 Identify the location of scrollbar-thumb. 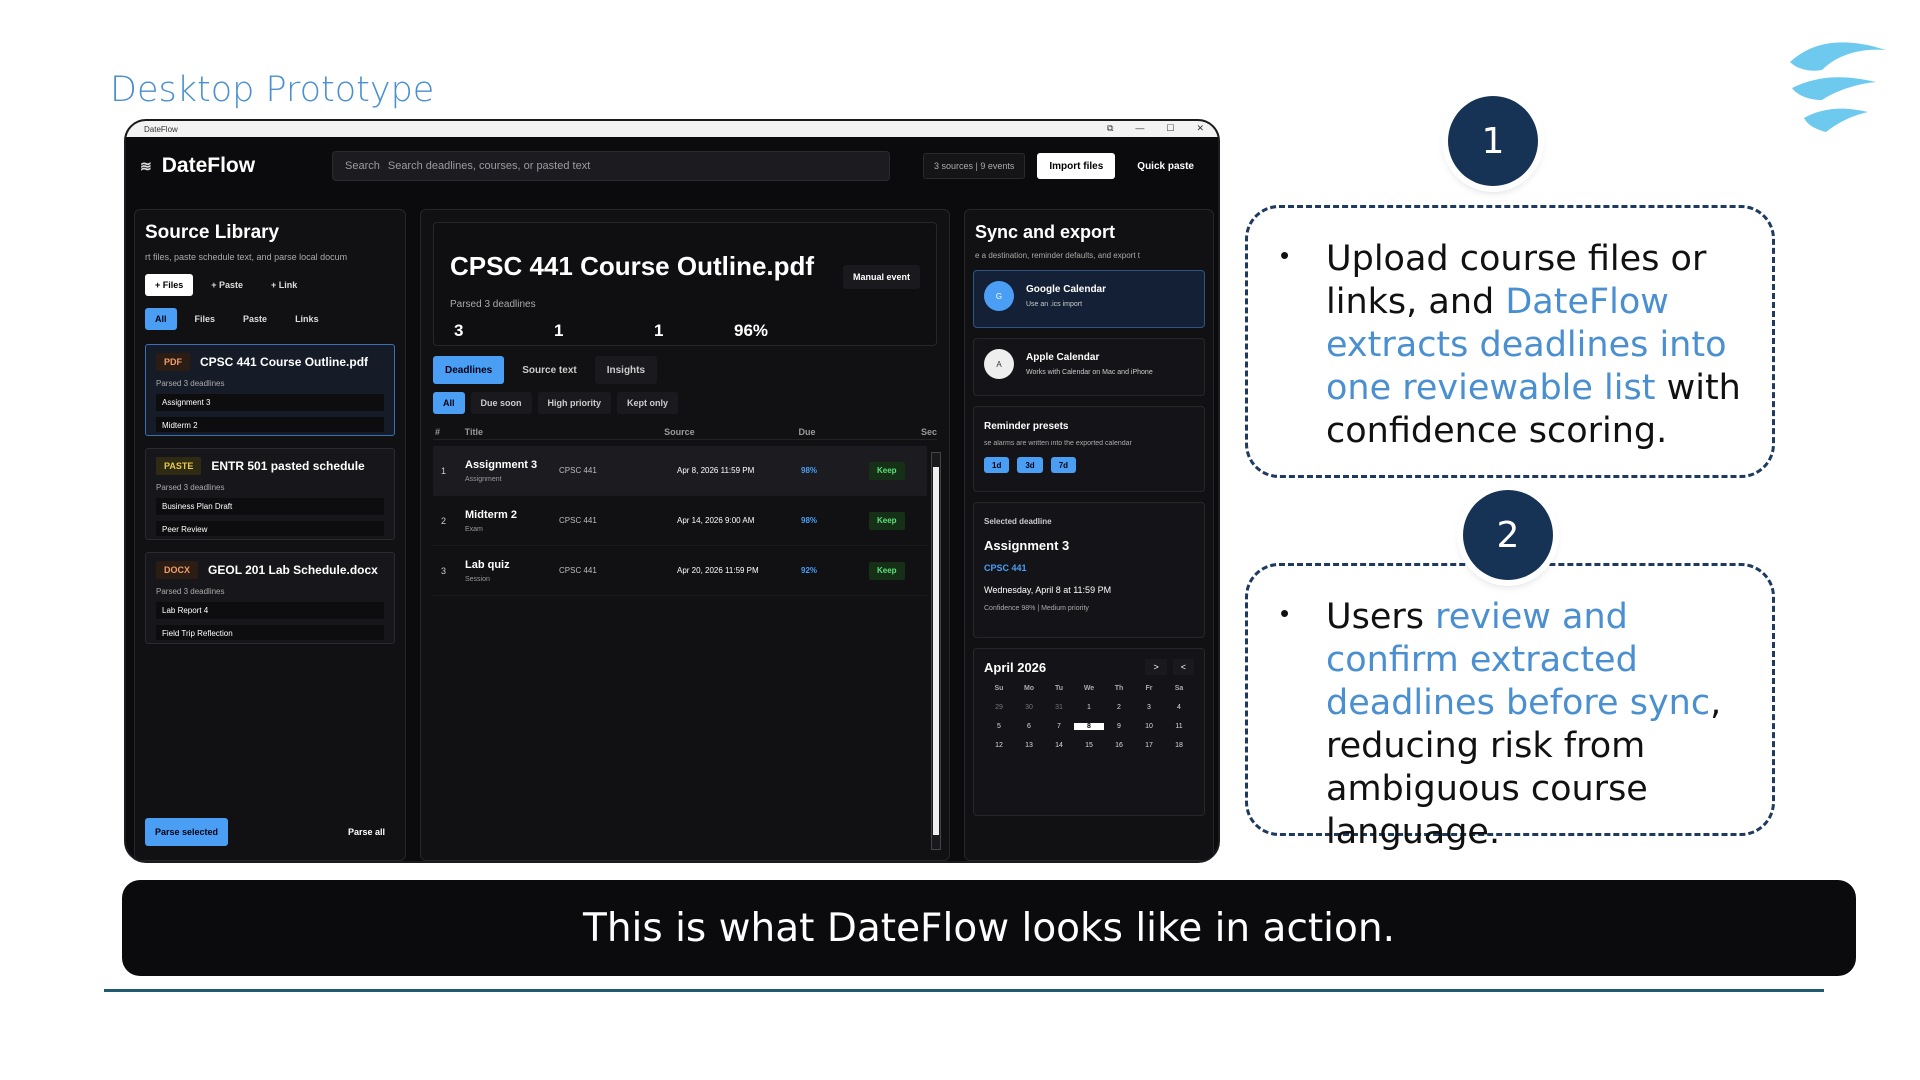
(936, 651).